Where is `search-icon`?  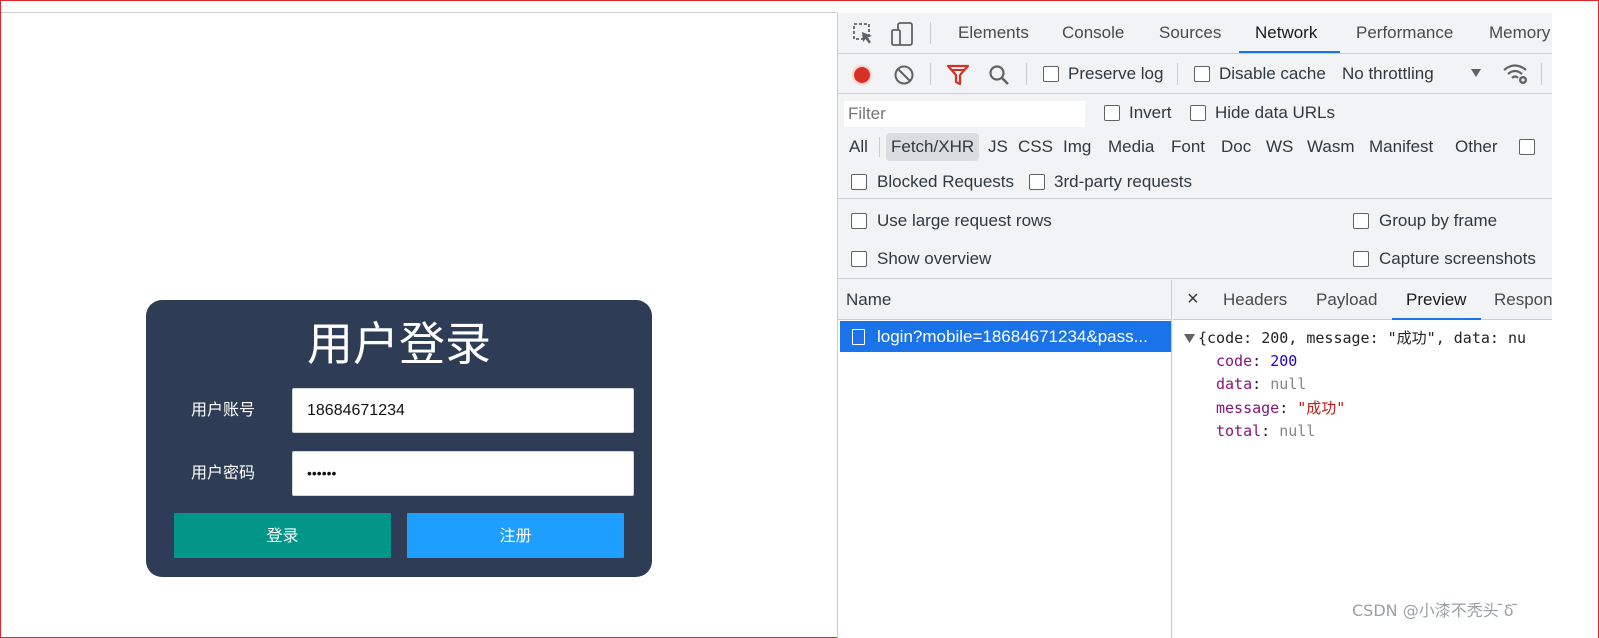
search-icon is located at coordinates (999, 75).